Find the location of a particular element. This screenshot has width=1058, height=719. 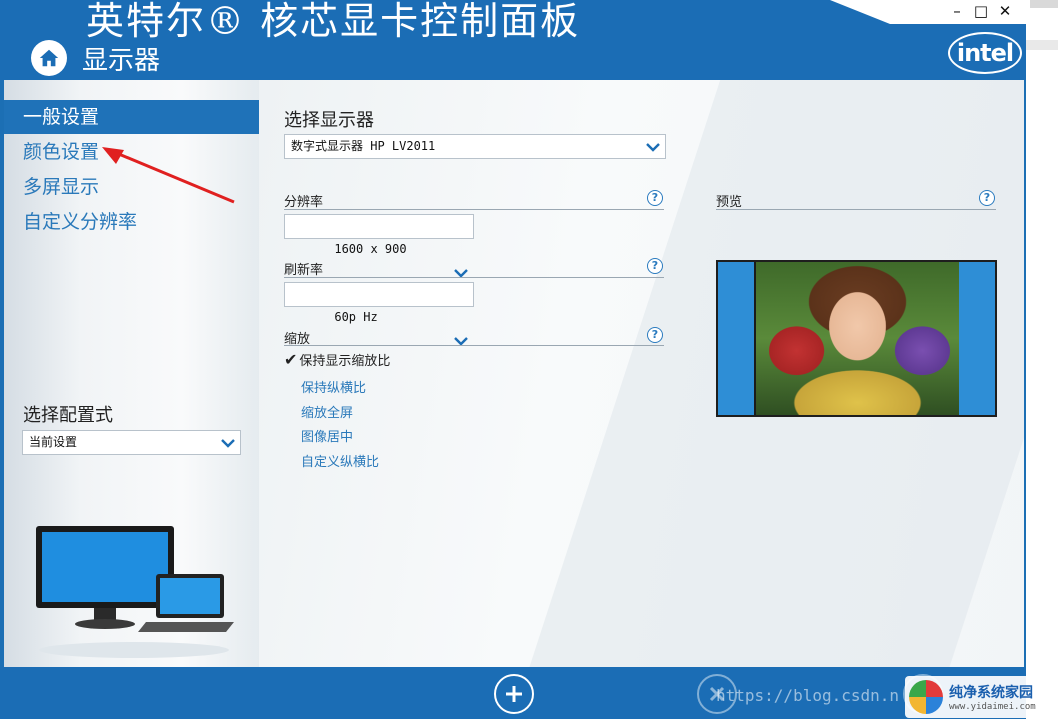

intel-logo-text: intel is located at coordinates (985, 53).